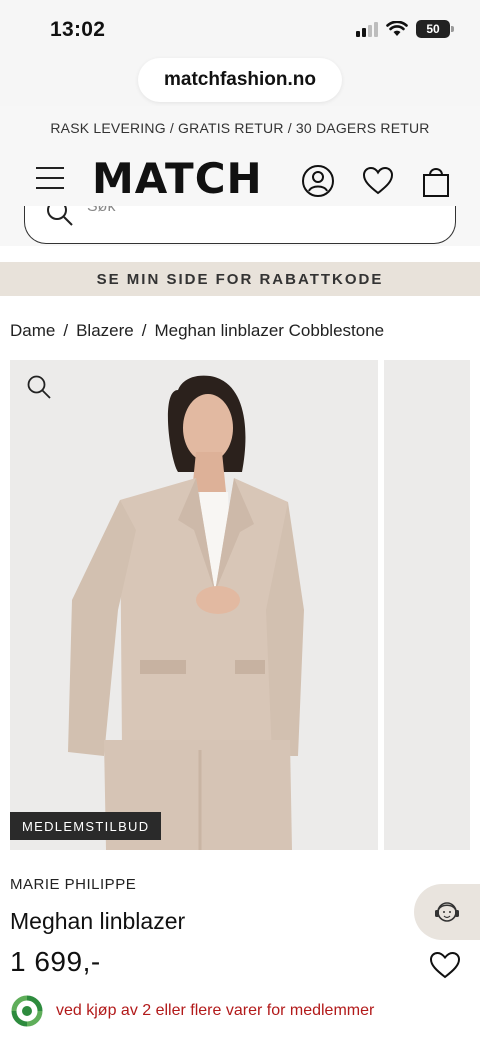 The width and height of the screenshot is (480, 1039). I want to click on status-icons: 50, so click(405, 29).